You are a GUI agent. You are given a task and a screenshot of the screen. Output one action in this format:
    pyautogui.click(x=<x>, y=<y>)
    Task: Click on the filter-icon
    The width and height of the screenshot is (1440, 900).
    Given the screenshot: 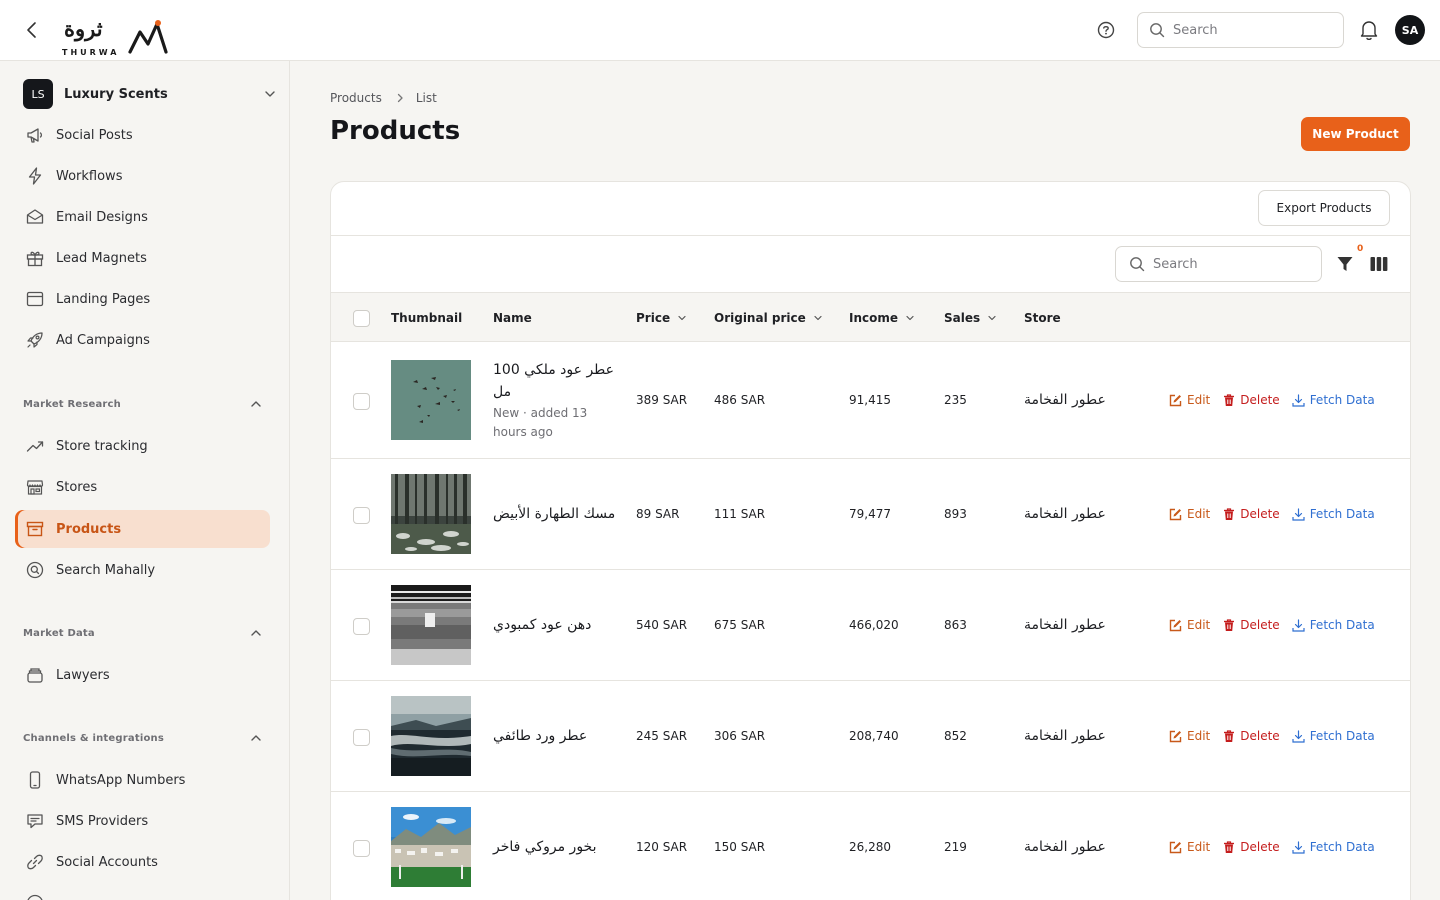 What is the action you would take?
    pyautogui.click(x=1345, y=264)
    